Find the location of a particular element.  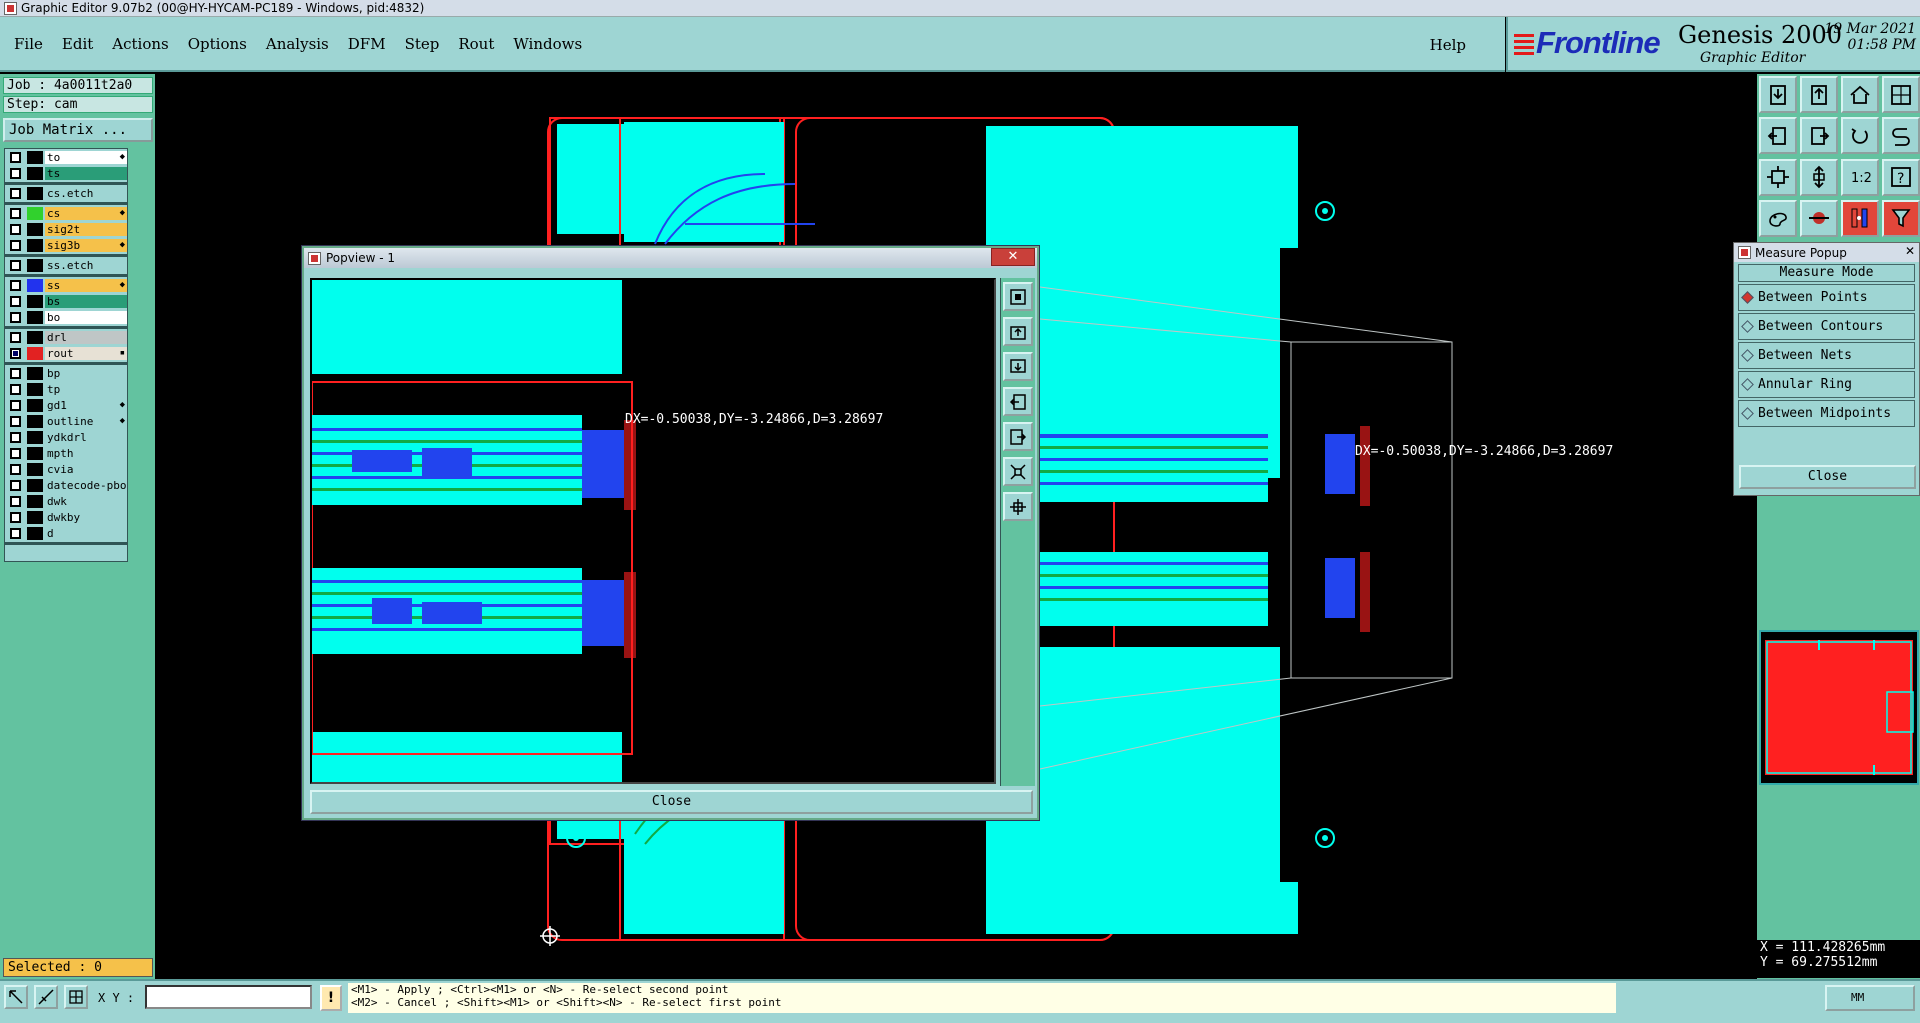

layer-row: d is located at coordinates (66, 533).